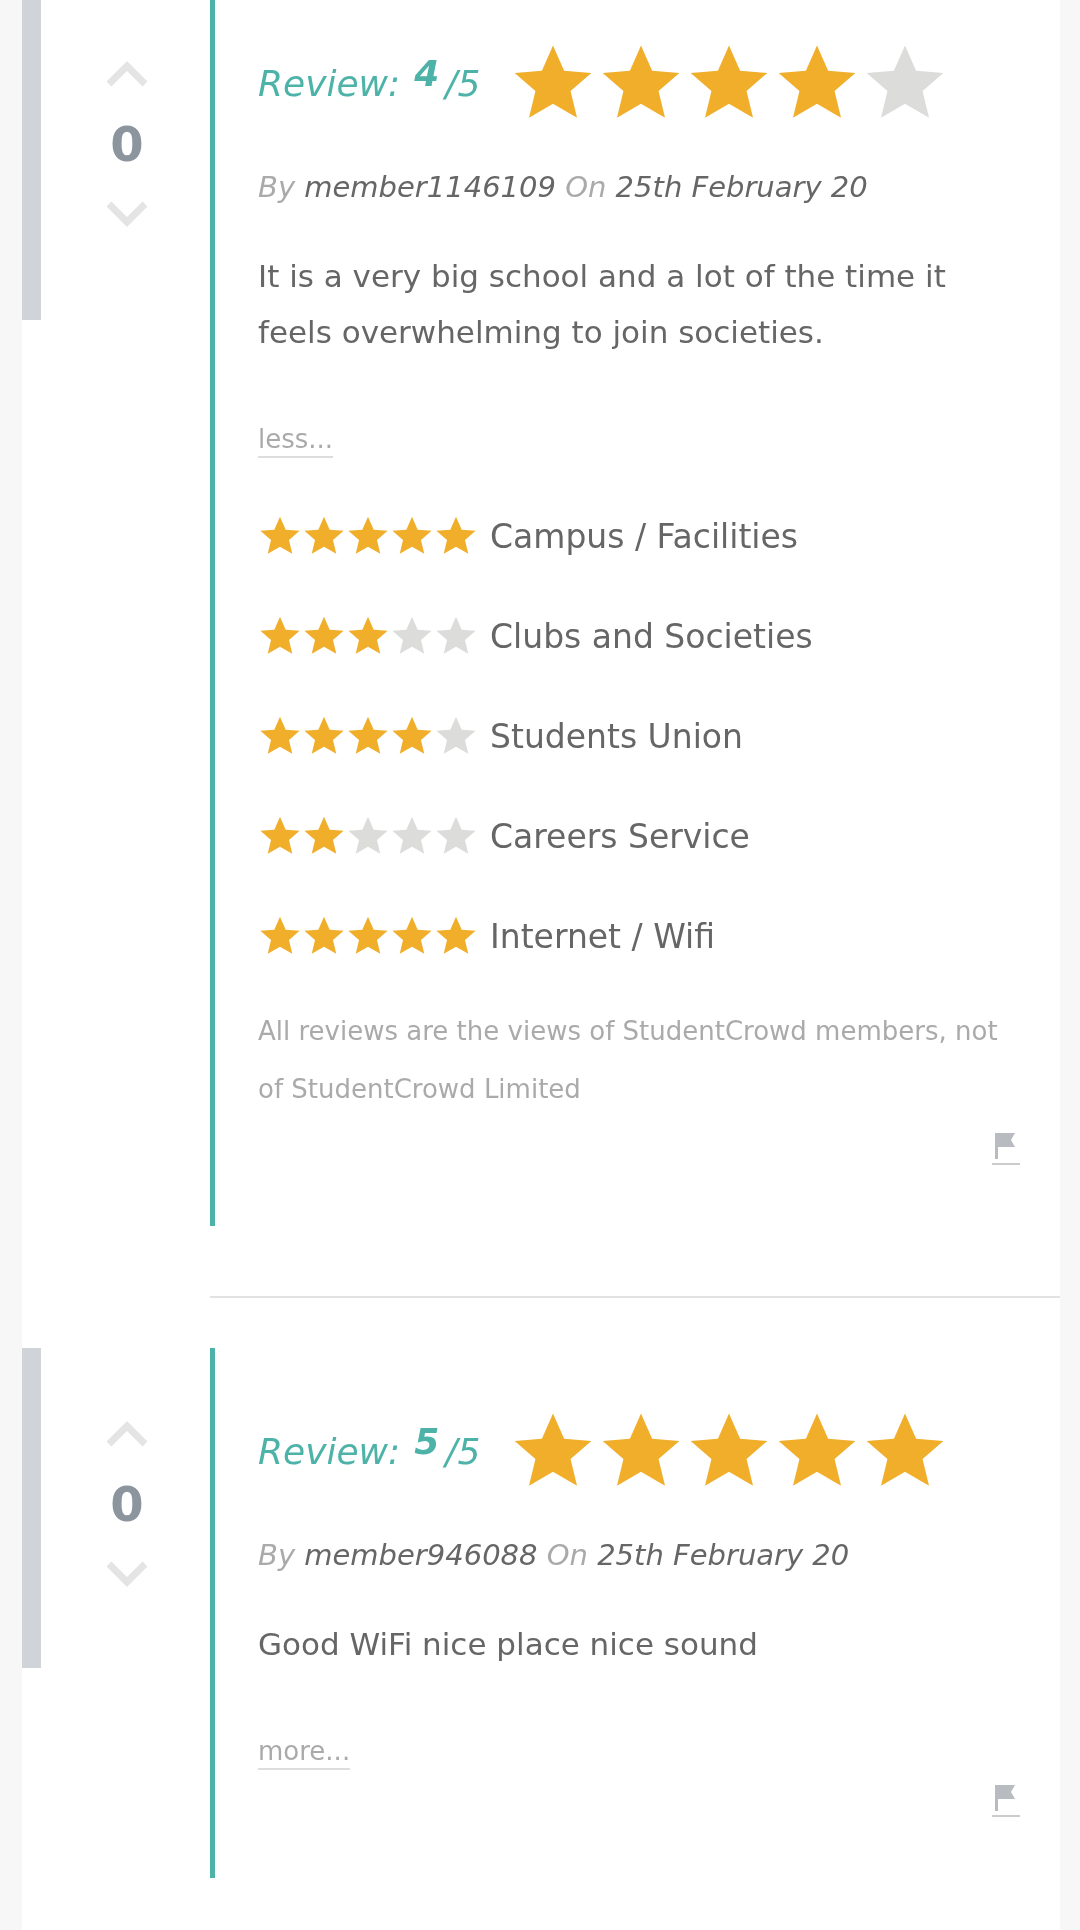 This screenshot has height=1930, width=1080. Describe the element at coordinates (644, 536) in the screenshot. I see `category-label: Campus / Facilities` at that location.